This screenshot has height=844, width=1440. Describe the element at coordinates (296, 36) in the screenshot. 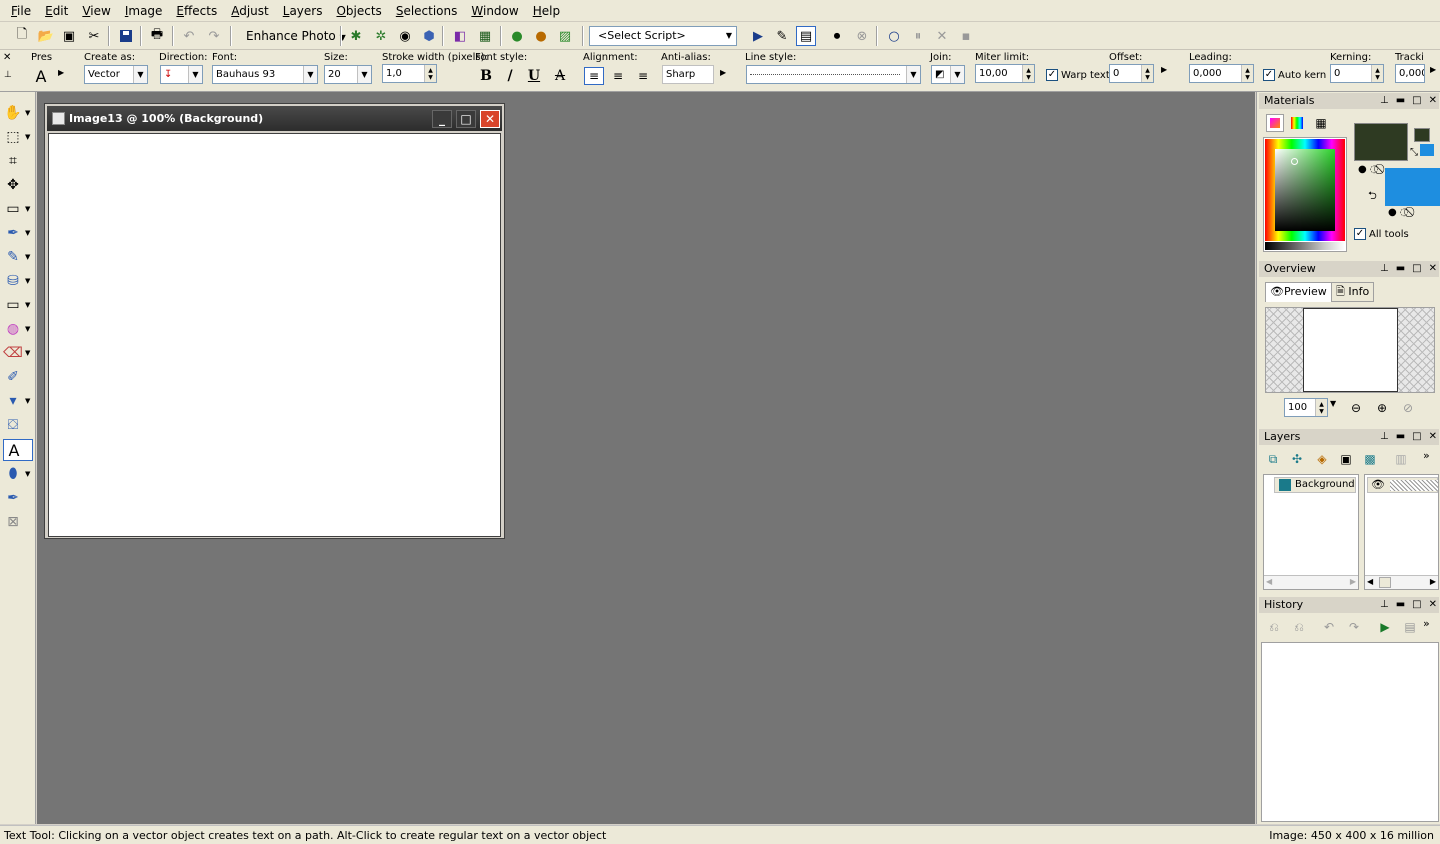

I see `enhance-photo-button: Enhance Photo ▼` at that location.